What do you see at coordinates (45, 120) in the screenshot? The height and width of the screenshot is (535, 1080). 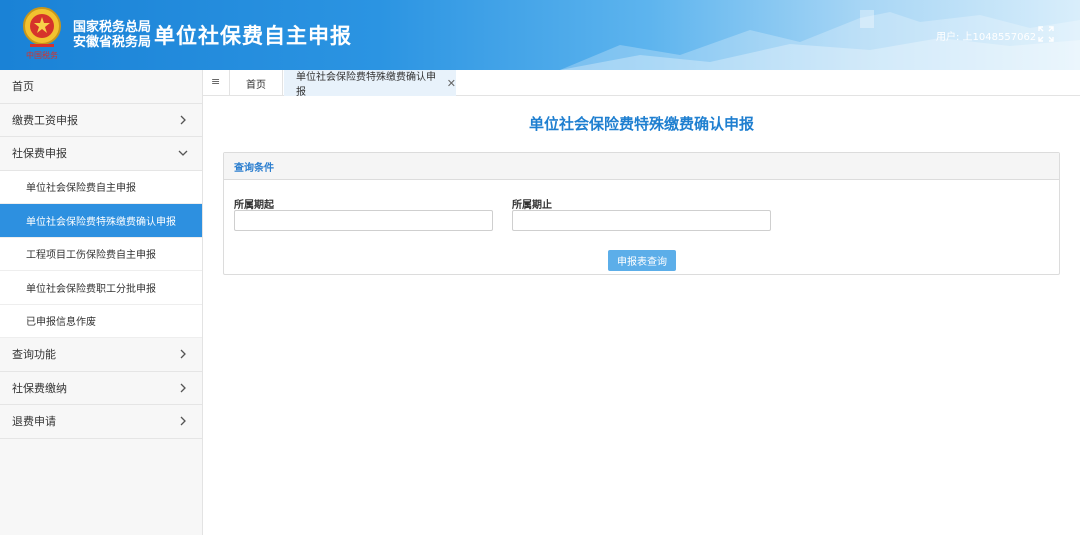 I see `sidebar-item-label: 缴费工资申报` at bounding box center [45, 120].